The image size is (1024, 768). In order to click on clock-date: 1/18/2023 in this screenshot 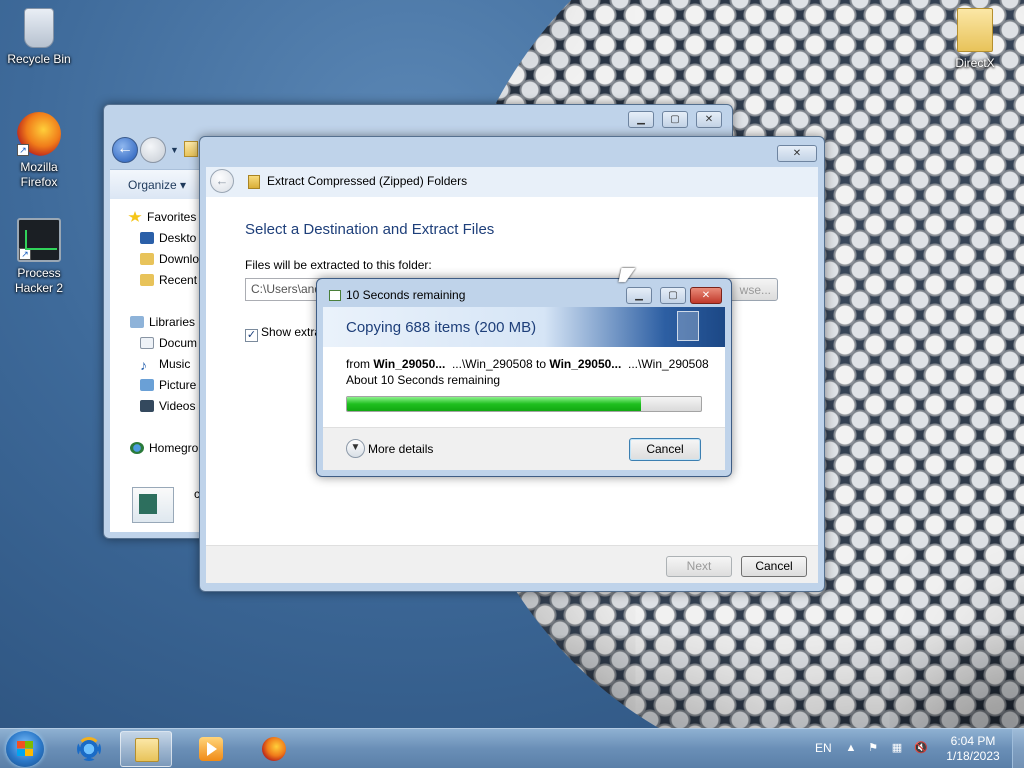, I will do `click(973, 756)`.